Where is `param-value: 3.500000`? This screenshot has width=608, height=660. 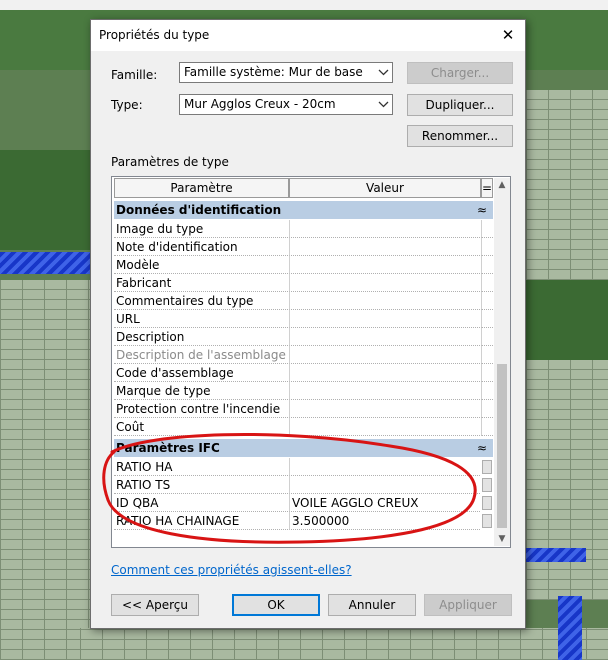 param-value: 3.500000 is located at coordinates (384, 521).